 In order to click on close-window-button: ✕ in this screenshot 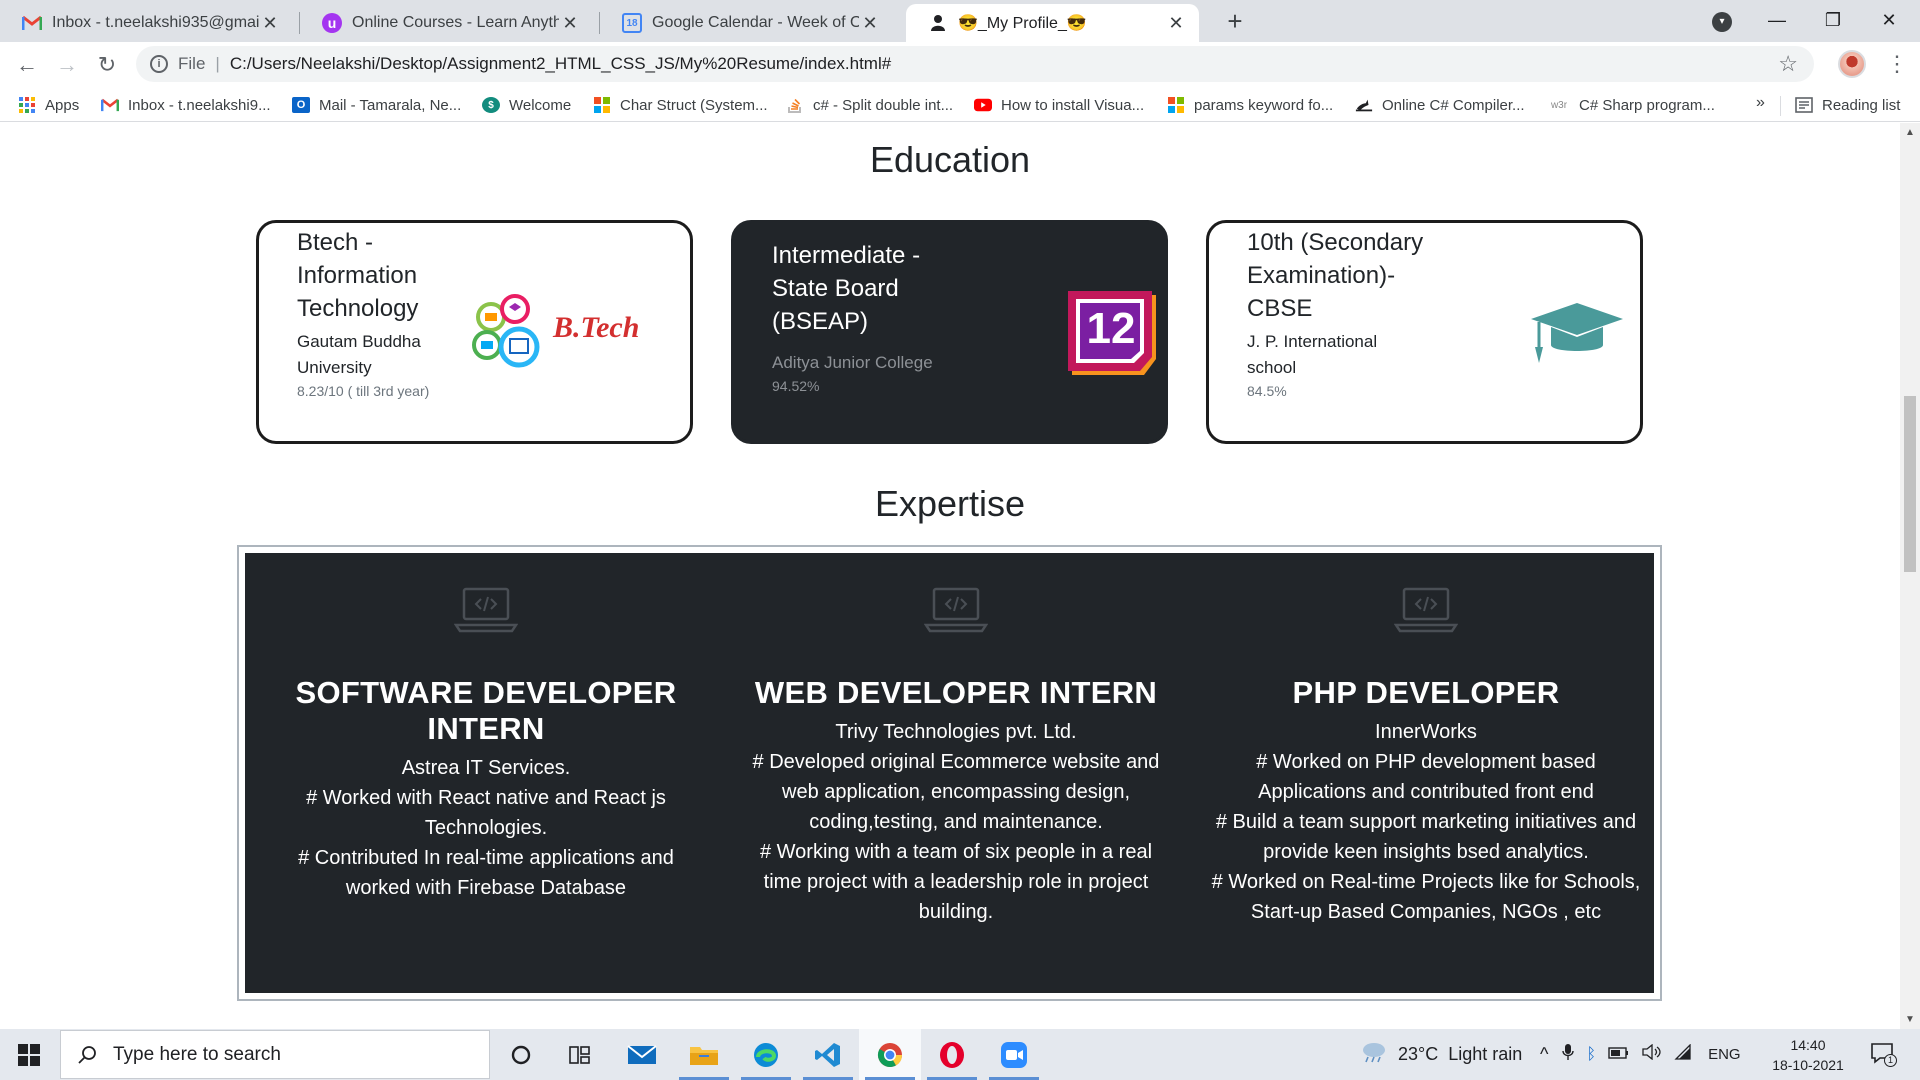, I will do `click(1889, 21)`.